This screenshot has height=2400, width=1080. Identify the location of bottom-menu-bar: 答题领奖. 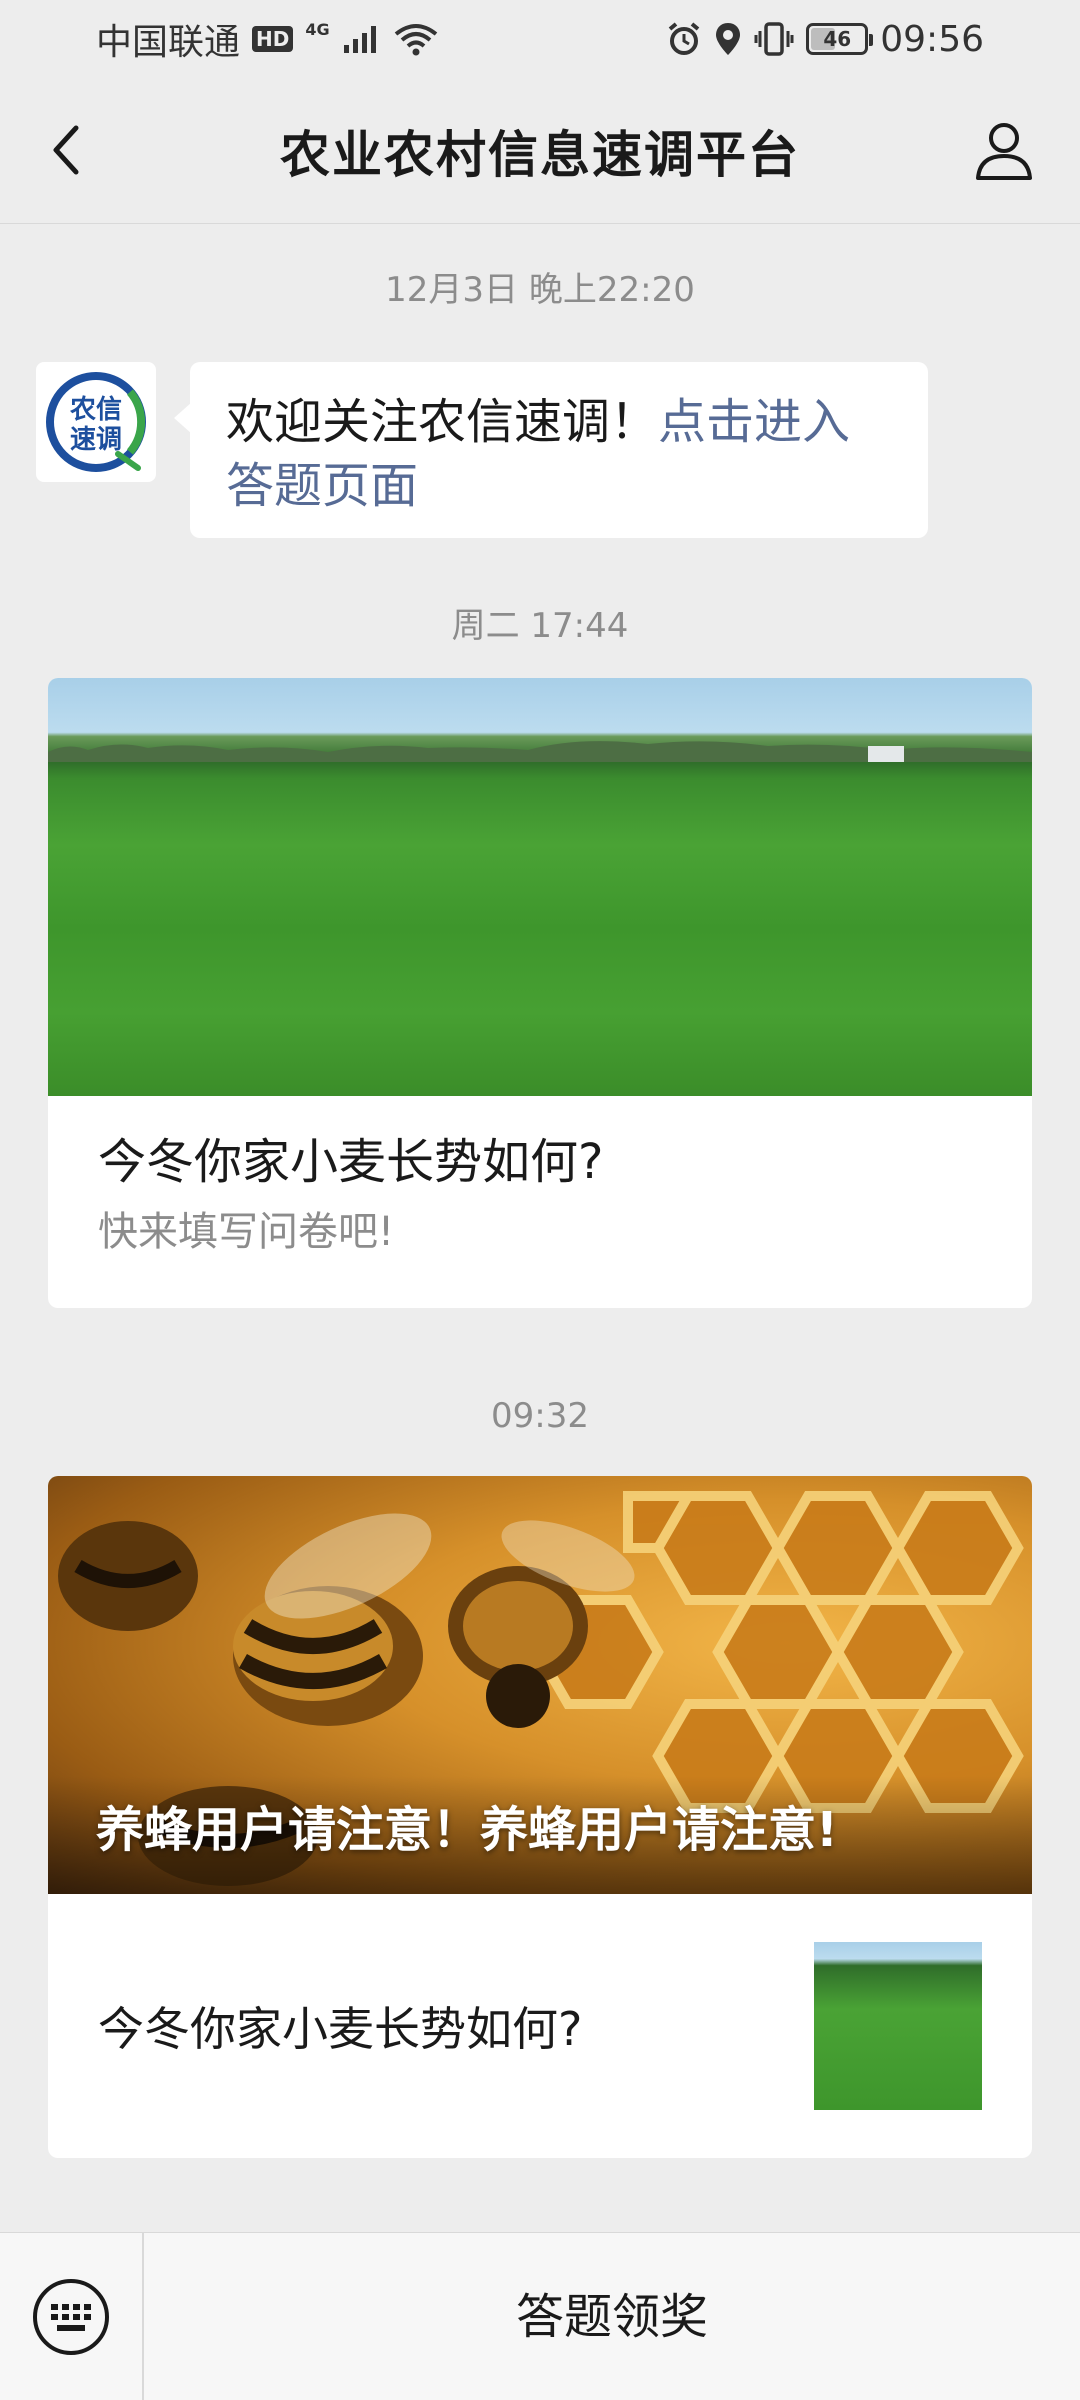
(540, 2316).